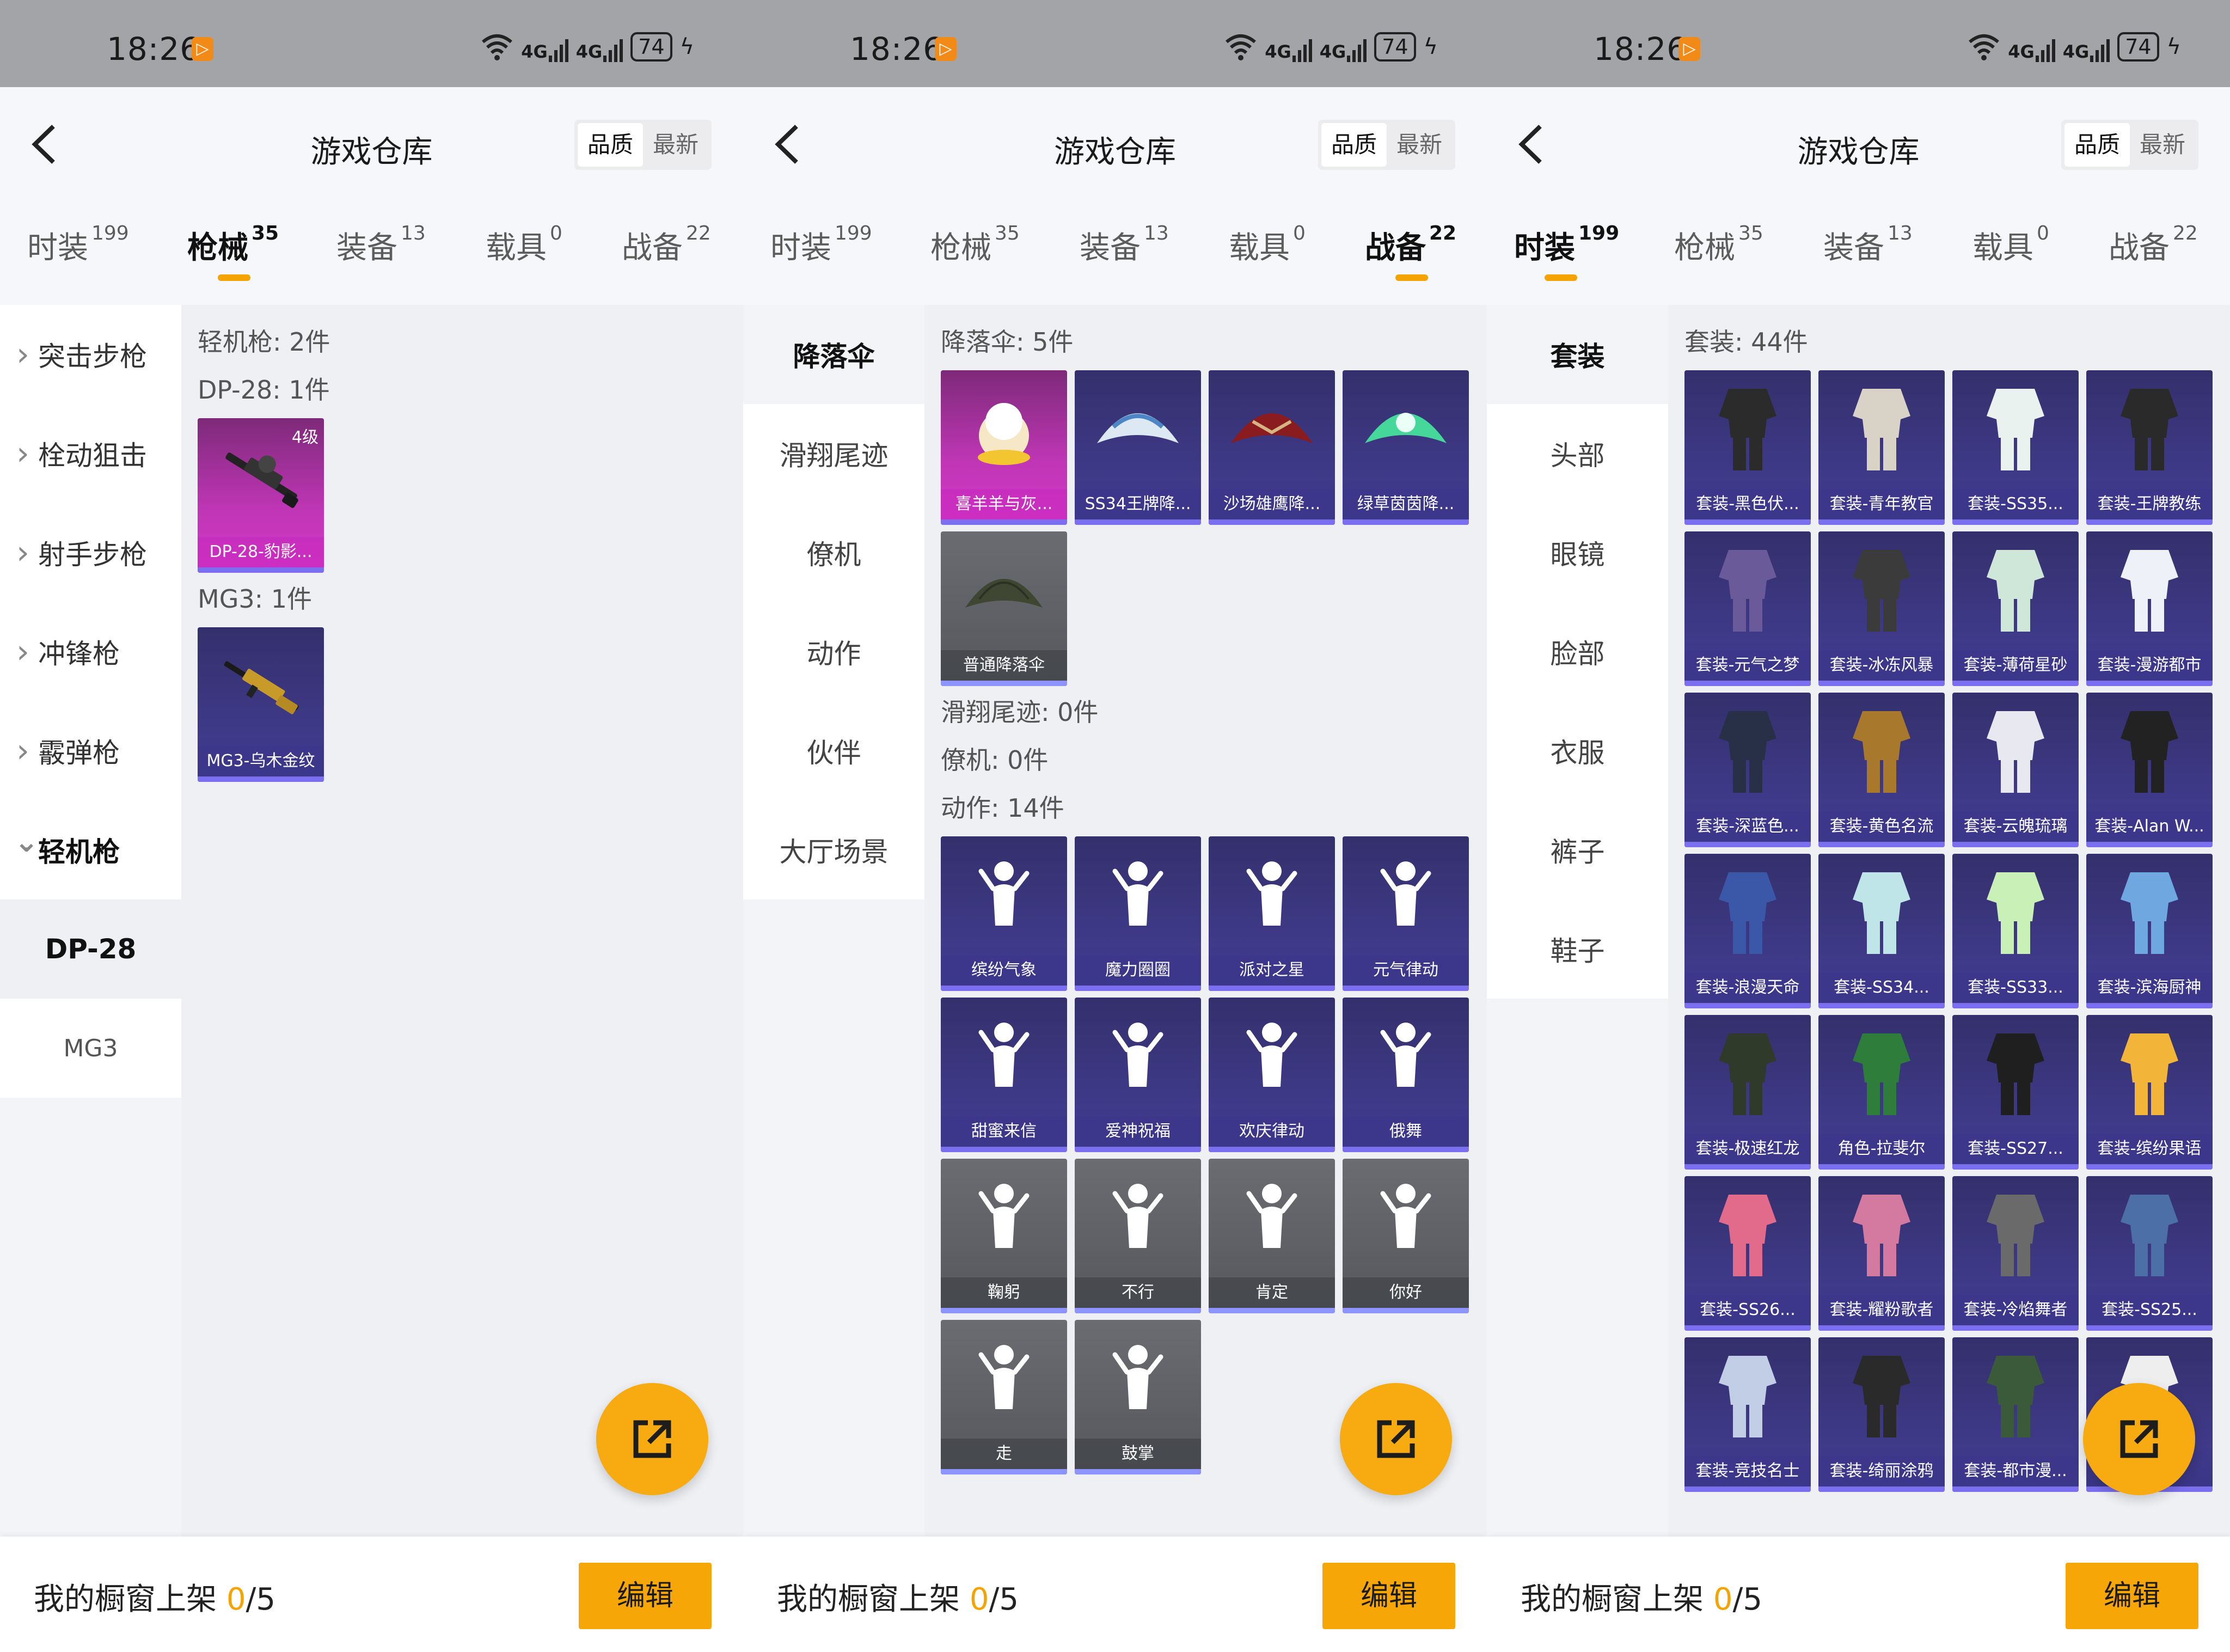 The image size is (2230, 1652). I want to click on sidebar-item-clothes: 衣服, so click(1577, 750).